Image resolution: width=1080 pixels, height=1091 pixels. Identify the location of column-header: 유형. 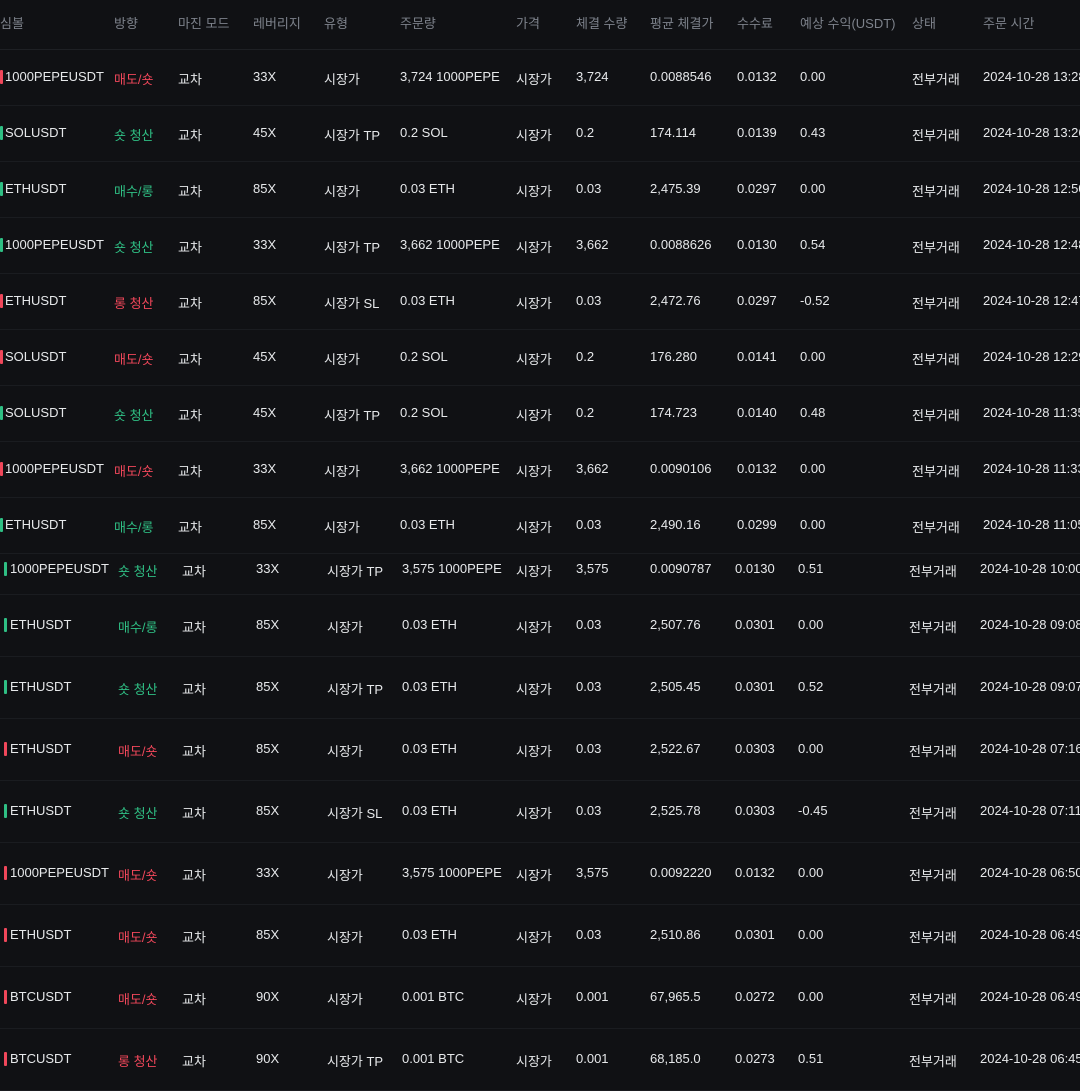
(336, 22).